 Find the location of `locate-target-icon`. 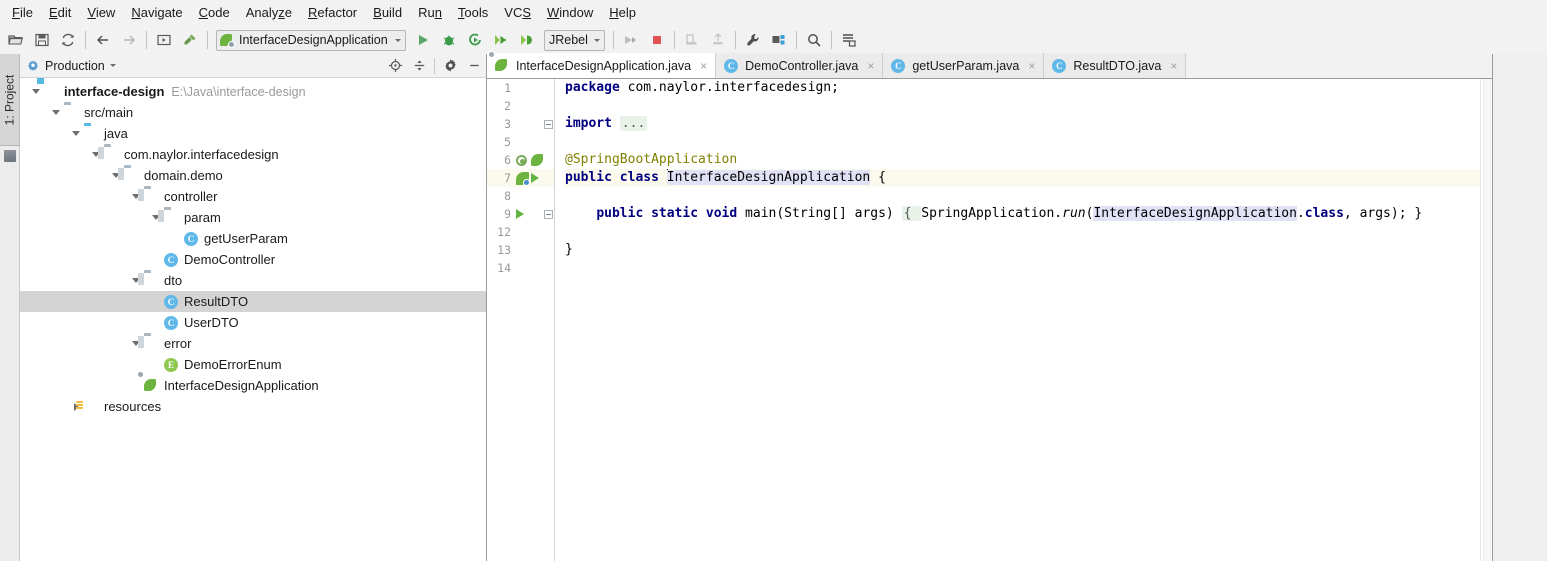

locate-target-icon is located at coordinates (395, 66).